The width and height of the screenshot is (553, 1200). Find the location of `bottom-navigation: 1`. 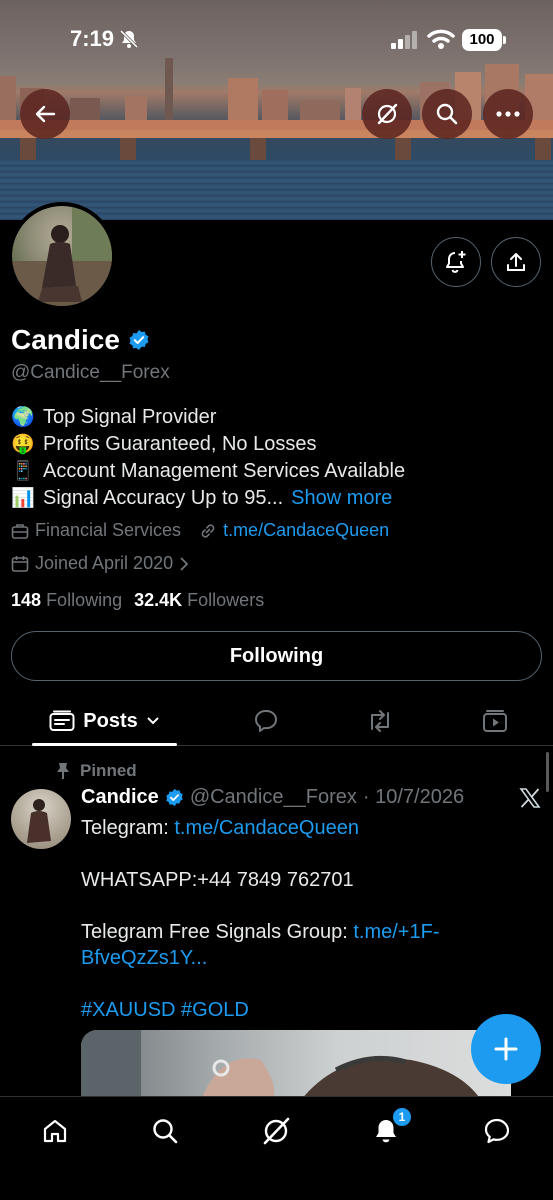

bottom-navigation: 1 is located at coordinates (276, 1148).